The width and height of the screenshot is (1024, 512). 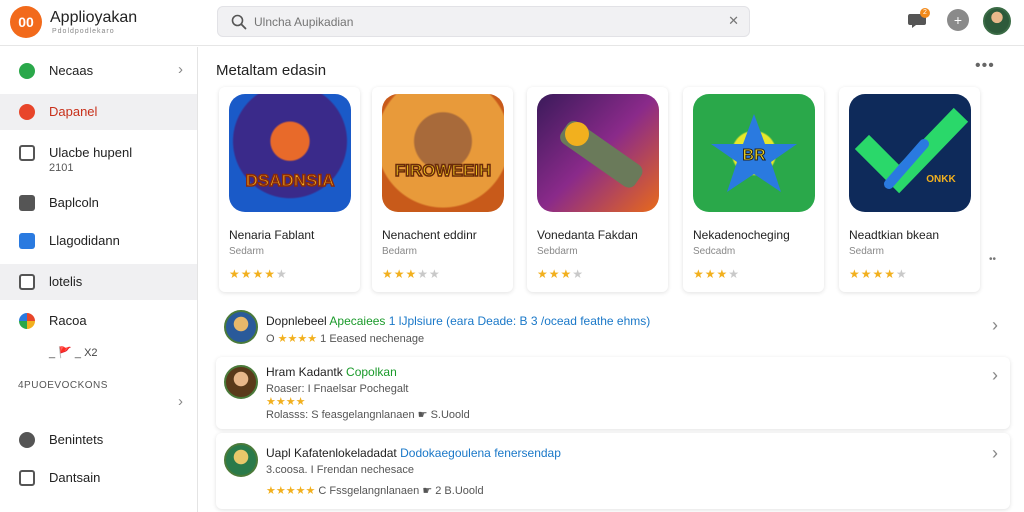 What do you see at coordinates (597, 189) in the screenshot?
I see `app-card: Vonedanta Fakdan Sebdarm ★★★★` at bounding box center [597, 189].